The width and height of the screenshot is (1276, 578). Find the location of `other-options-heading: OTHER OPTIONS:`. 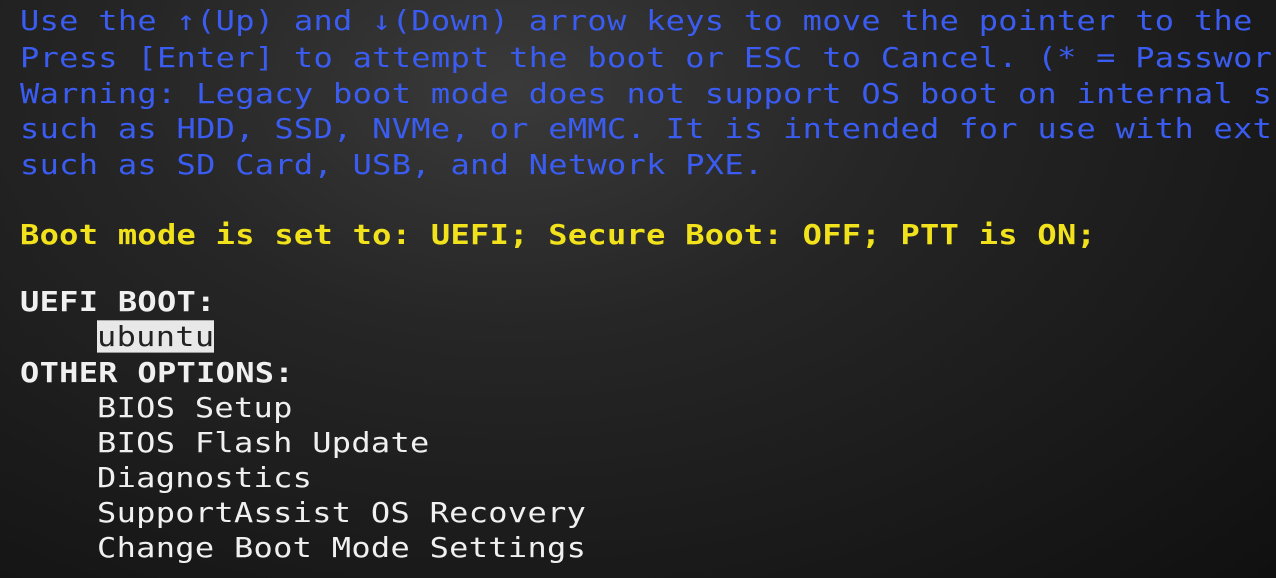

other-options-heading: OTHER OPTIONS: is located at coordinates (157, 372).